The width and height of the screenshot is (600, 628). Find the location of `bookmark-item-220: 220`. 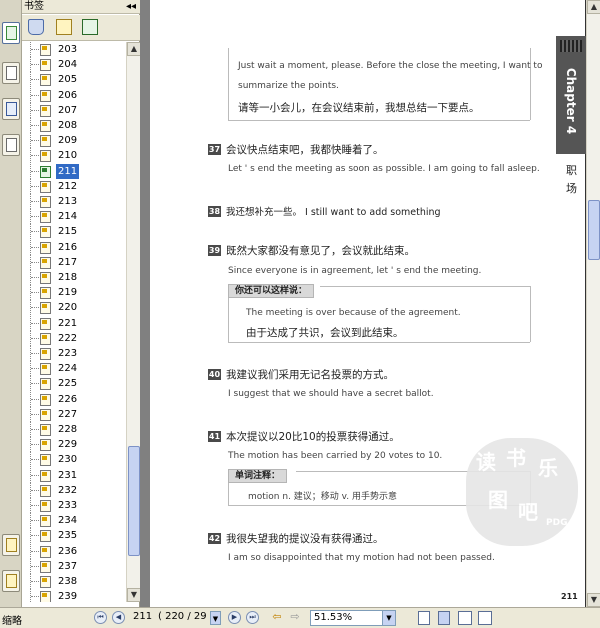

bookmark-item-220: 220 is located at coordinates (74, 308).